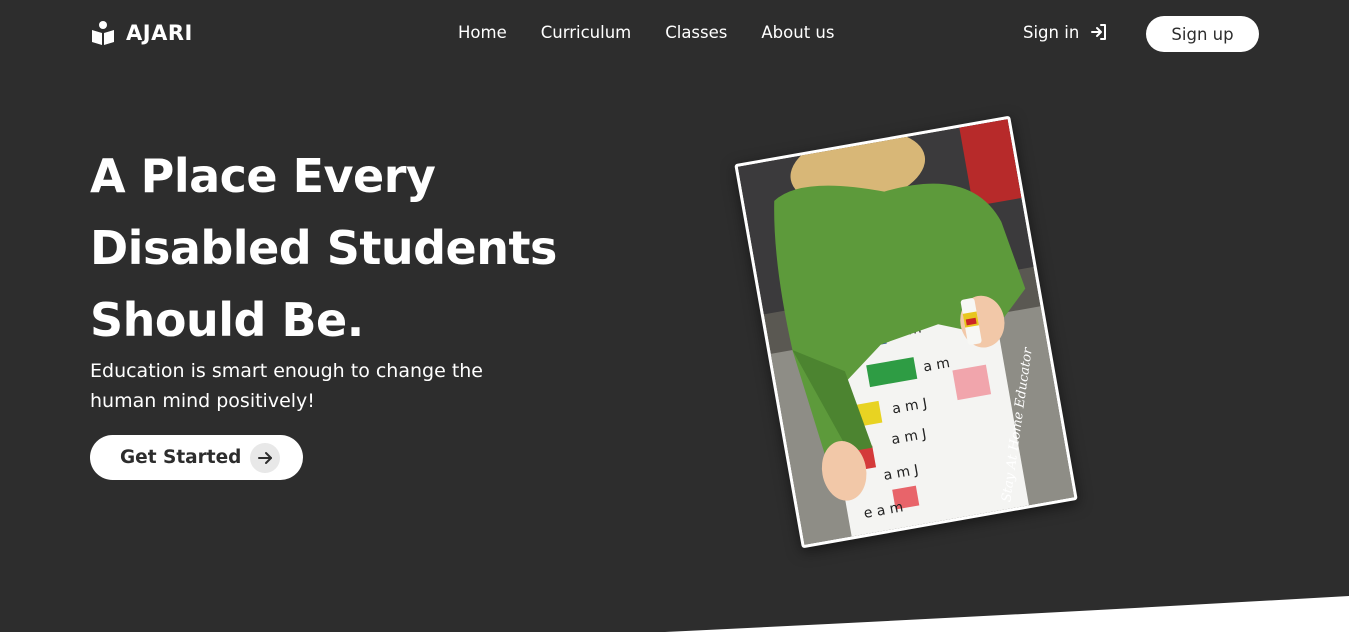 This screenshot has height=632, width=1349. What do you see at coordinates (696, 32) in the screenshot?
I see `nav-link-classes: Classes` at bounding box center [696, 32].